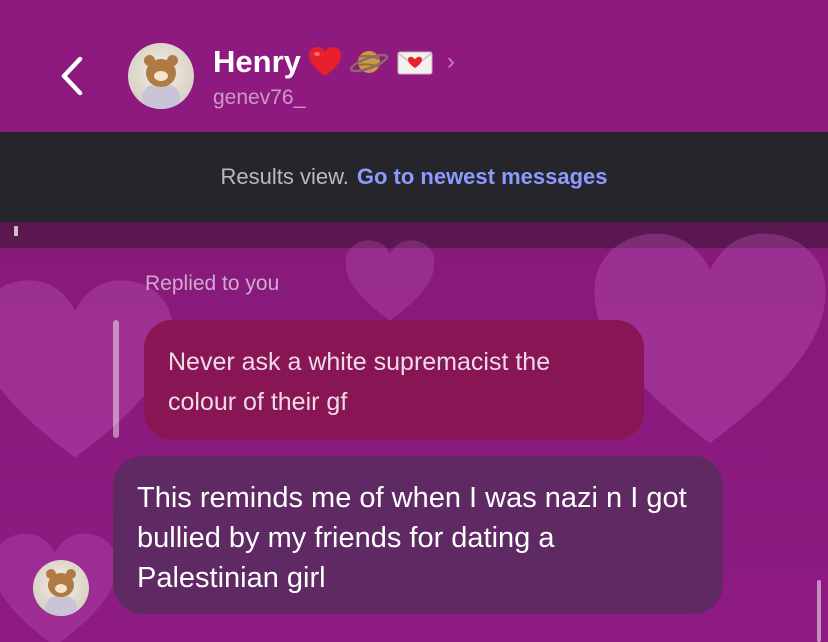 This screenshot has height=642, width=828. What do you see at coordinates (390, 280) in the screenshot?
I see `background-heart-icon` at bounding box center [390, 280].